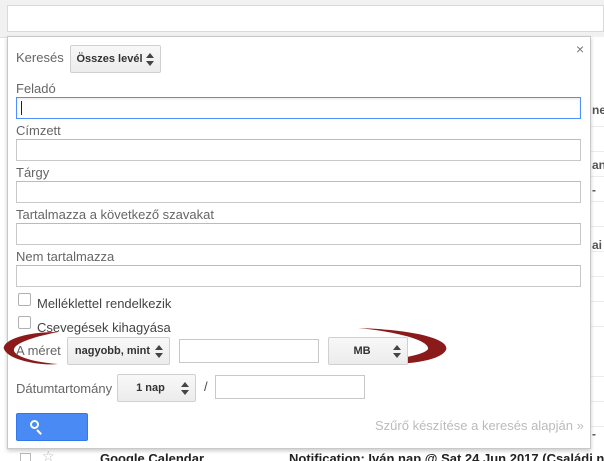 The width and height of the screenshot is (604, 461). What do you see at coordinates (25, 457) in the screenshot?
I see `email-row-checkbox` at bounding box center [25, 457].